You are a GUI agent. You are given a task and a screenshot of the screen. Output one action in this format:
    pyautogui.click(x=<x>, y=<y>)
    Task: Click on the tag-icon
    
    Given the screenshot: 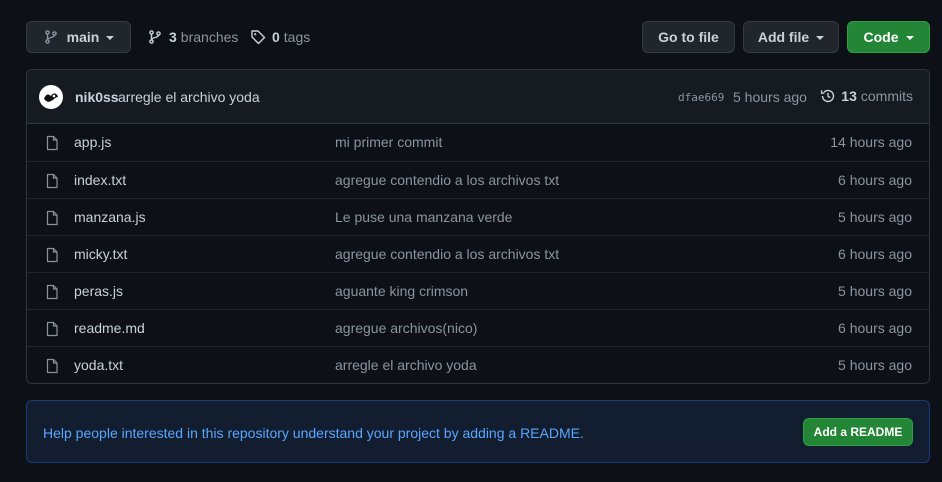 What is the action you would take?
    pyautogui.click(x=258, y=37)
    